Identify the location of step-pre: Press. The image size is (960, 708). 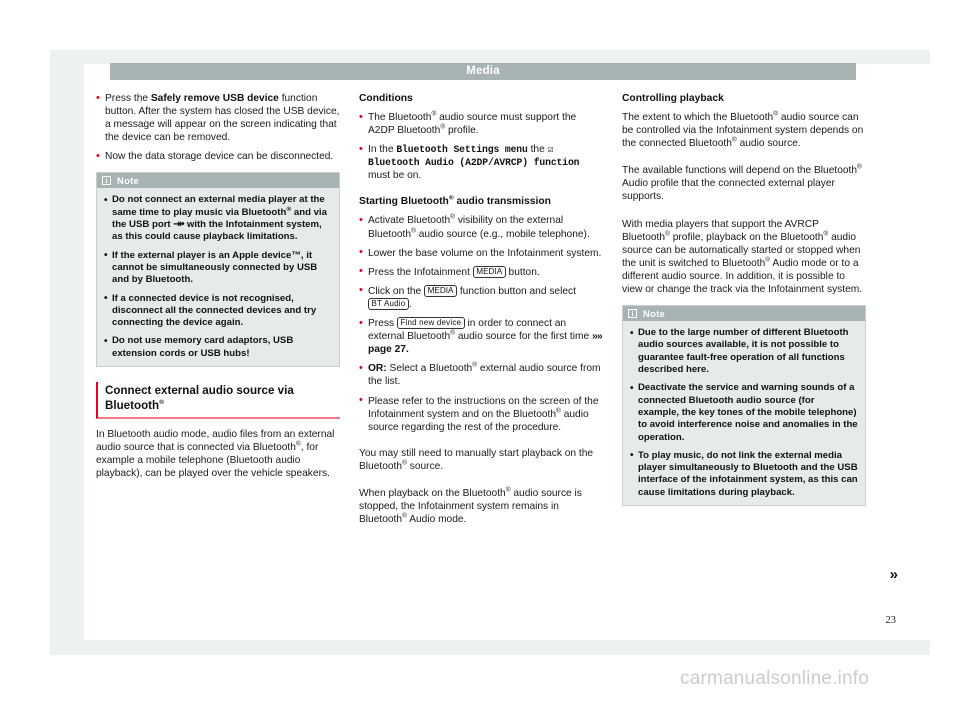
(382, 324).